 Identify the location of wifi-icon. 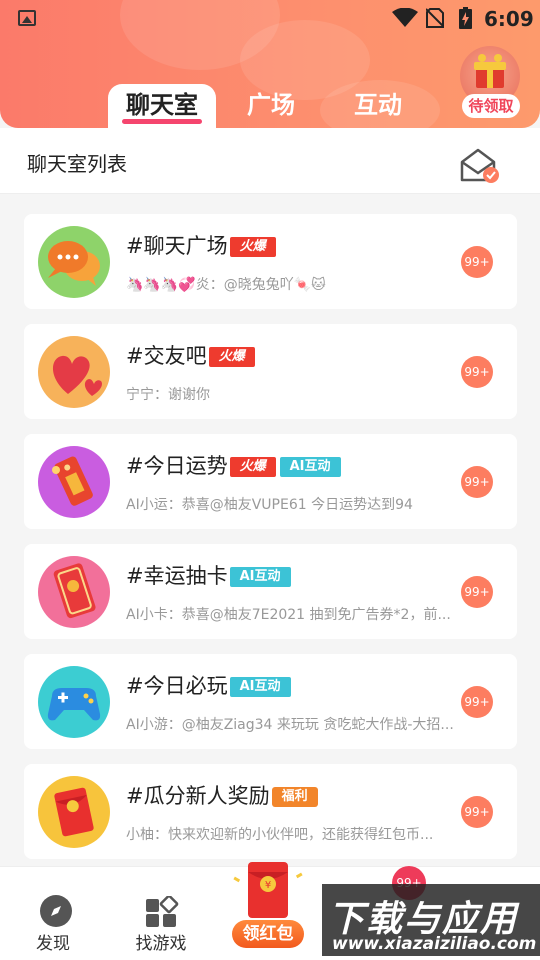
(405, 17).